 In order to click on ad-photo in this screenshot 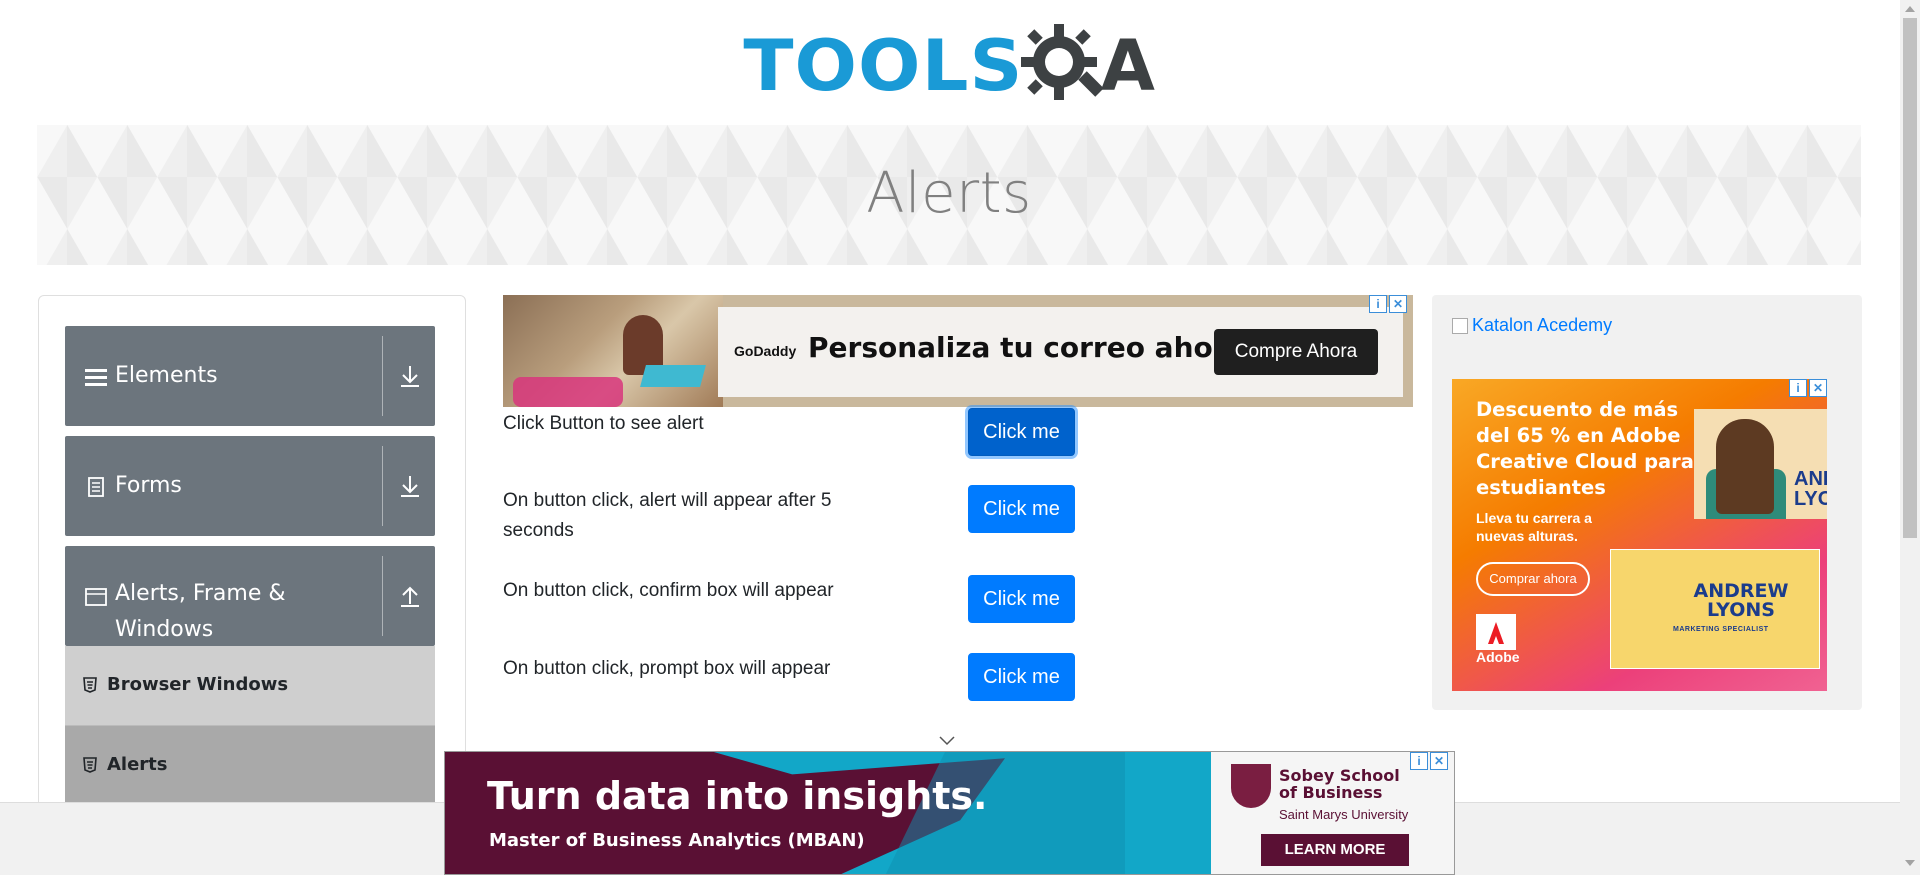, I will do `click(613, 351)`.